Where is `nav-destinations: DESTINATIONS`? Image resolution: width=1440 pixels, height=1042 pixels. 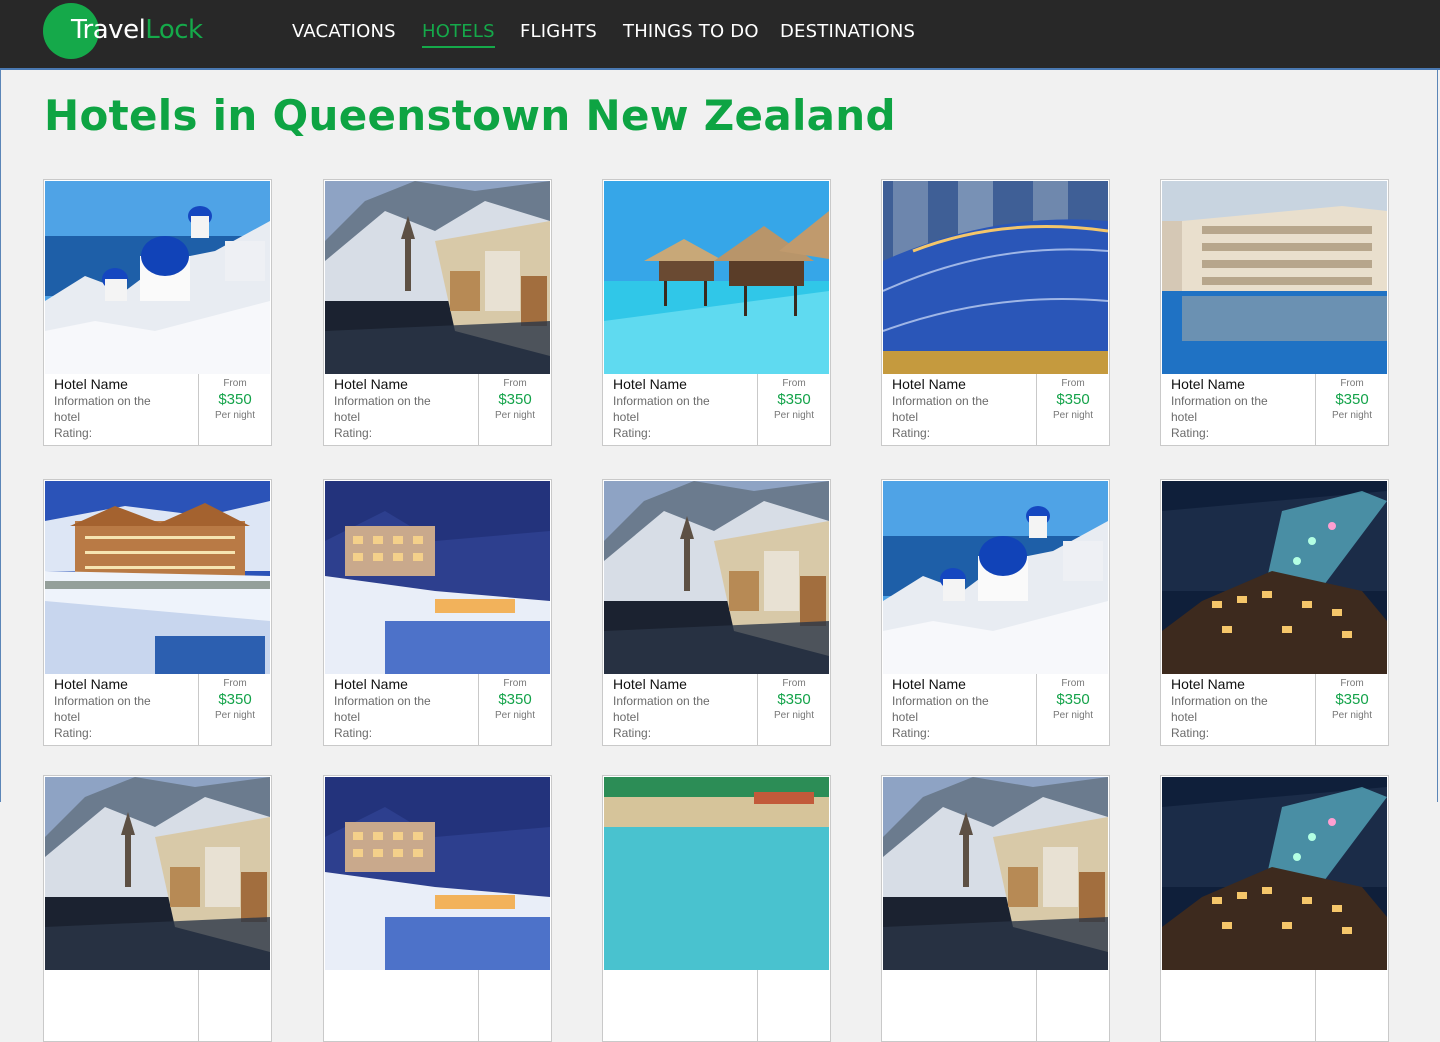 nav-destinations: DESTINATIONS is located at coordinates (847, 32).